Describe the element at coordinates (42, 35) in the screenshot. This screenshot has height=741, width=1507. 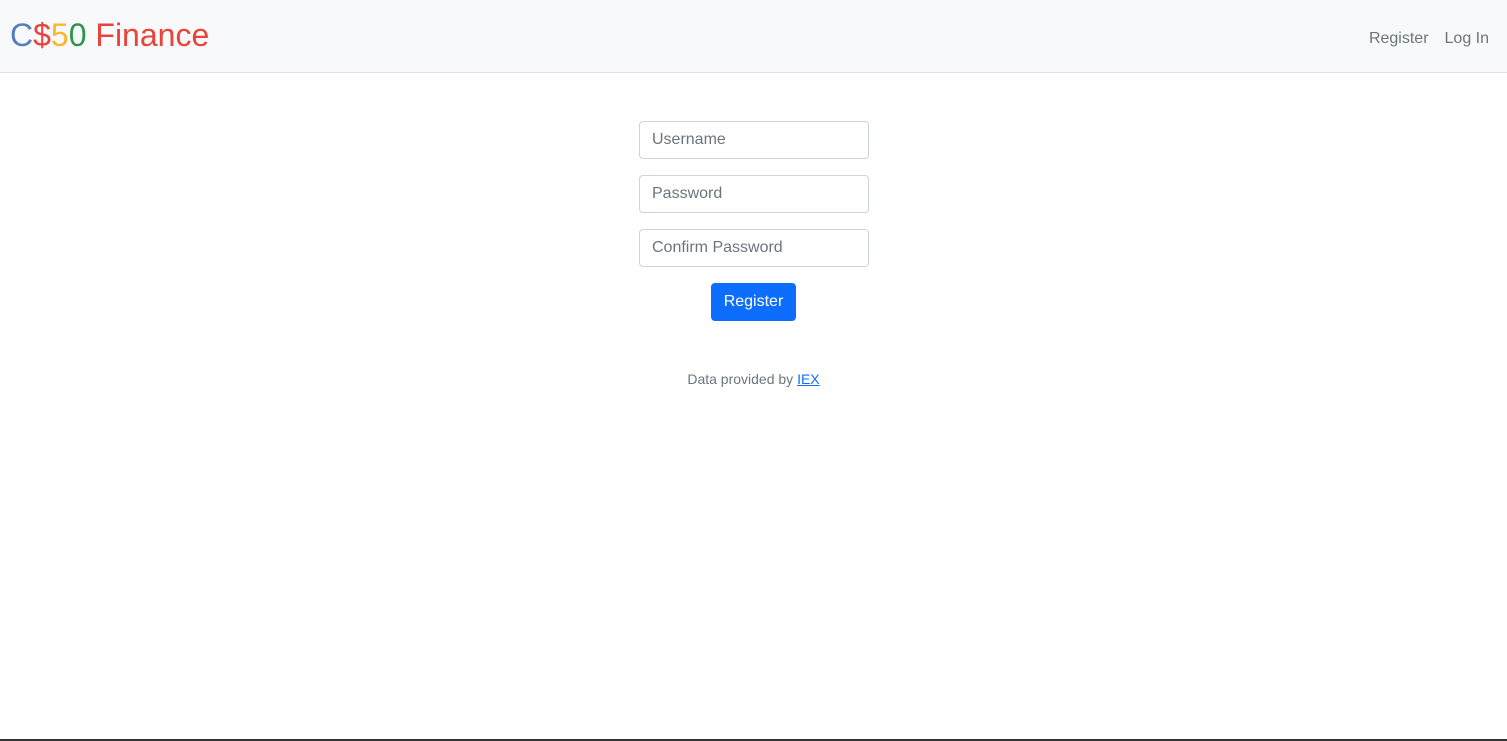
I see `brand-part-dollar: $` at that location.